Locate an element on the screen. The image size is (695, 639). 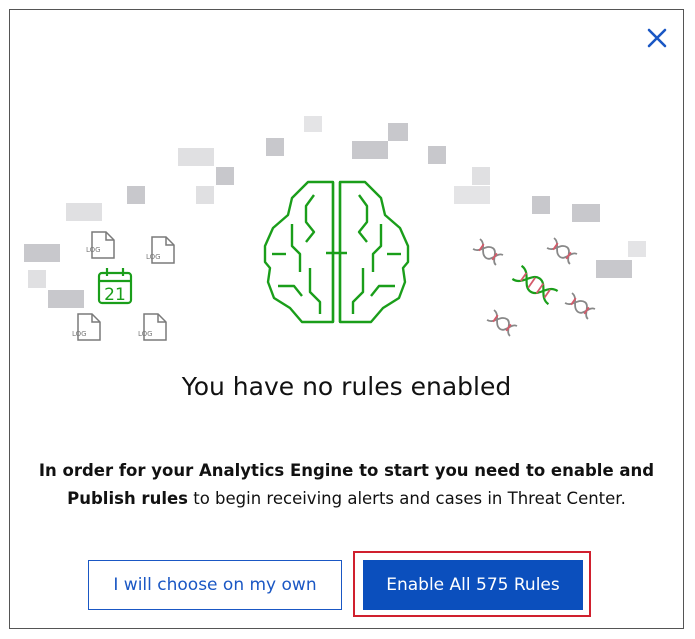
description-bold-2: Publish rules is located at coordinates (127, 498).